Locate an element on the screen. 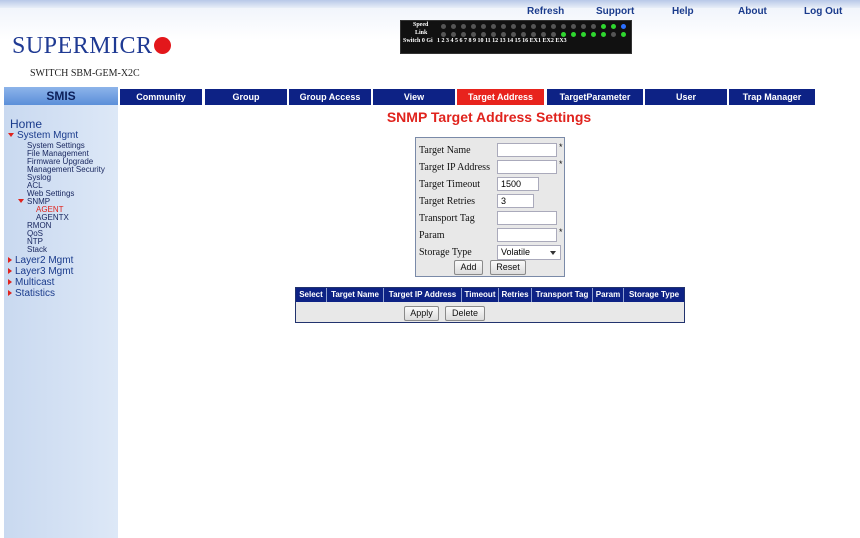 The height and width of the screenshot is (538, 860). storage-type-value: Volatile is located at coordinates (516, 252).